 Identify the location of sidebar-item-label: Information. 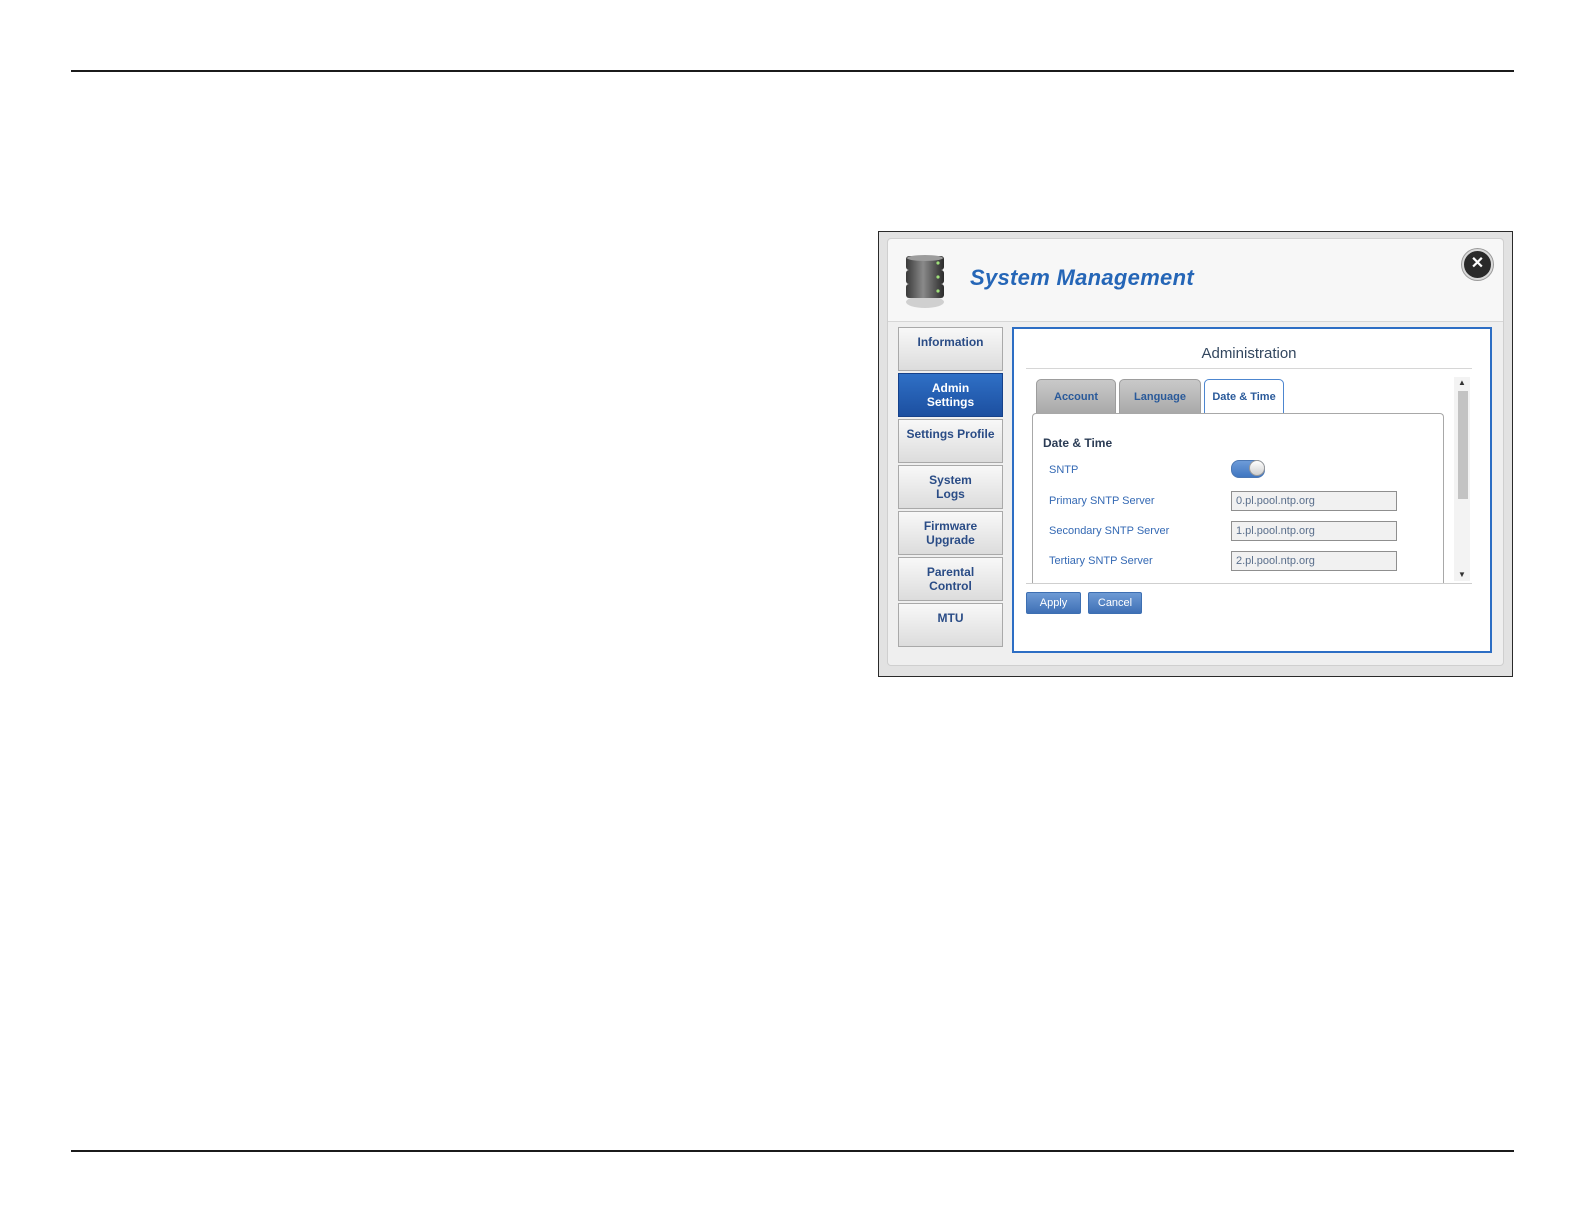
(950, 342).